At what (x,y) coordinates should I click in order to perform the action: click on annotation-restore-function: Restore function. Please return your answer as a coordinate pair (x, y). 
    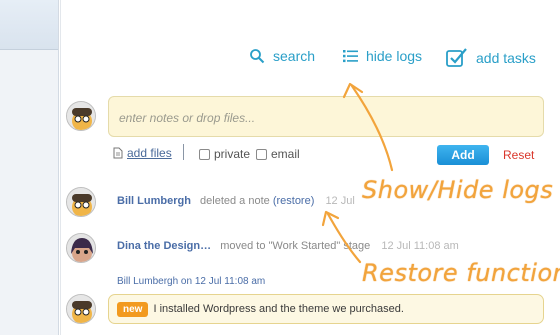
    Looking at the image, I should click on (461, 273).